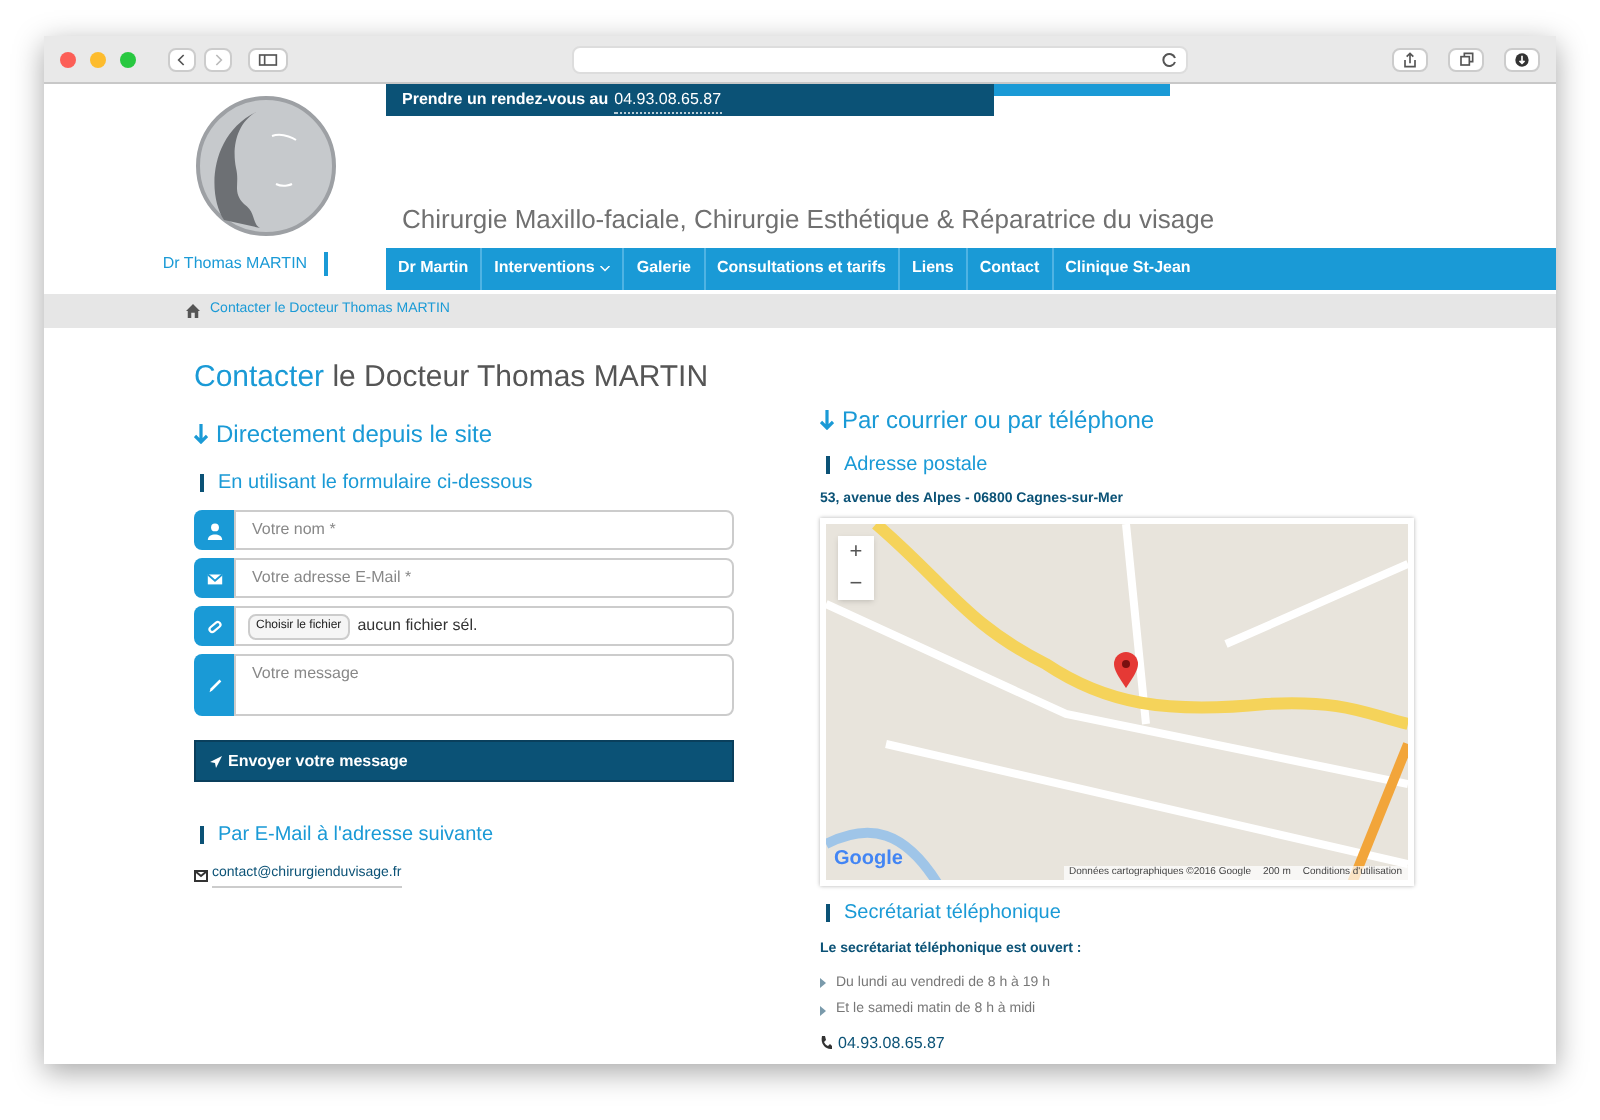  I want to click on subsection-heading: Adresse postale, so click(916, 465).